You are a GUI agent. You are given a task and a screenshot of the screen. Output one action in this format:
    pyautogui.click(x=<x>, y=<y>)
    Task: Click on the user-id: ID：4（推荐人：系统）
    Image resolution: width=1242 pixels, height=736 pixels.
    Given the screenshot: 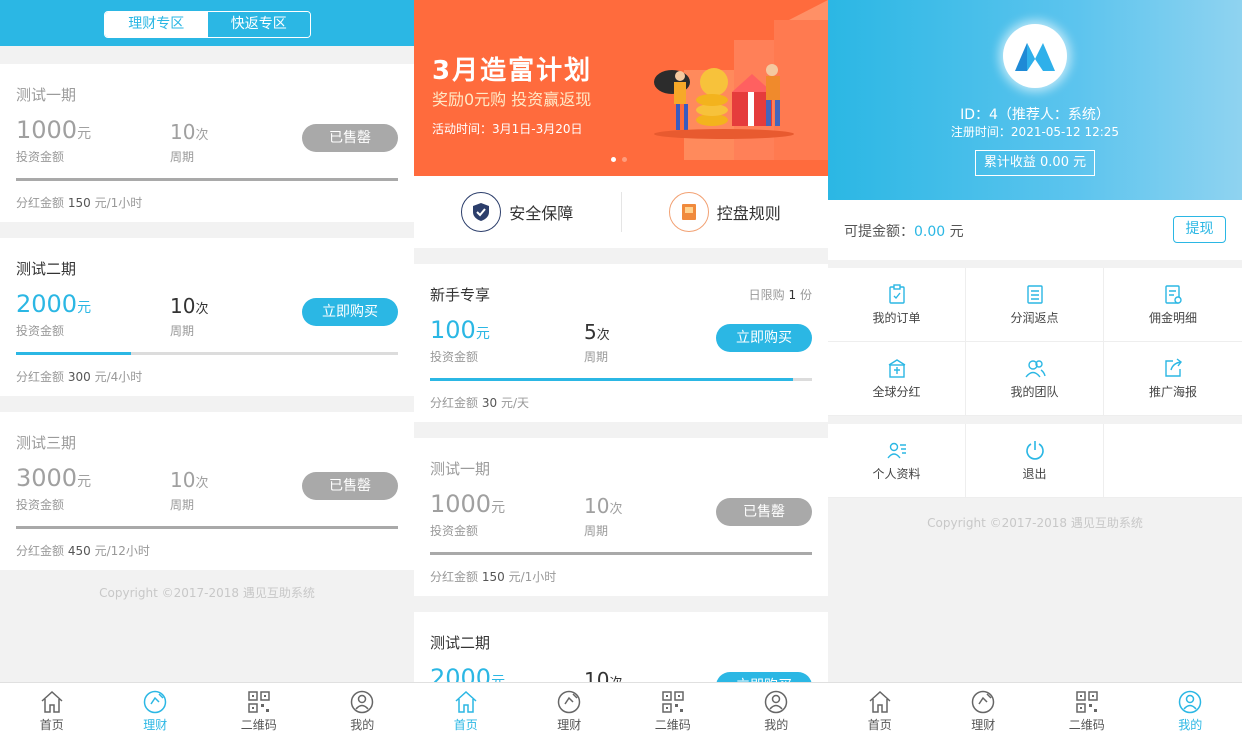 What is the action you would take?
    pyautogui.click(x=1035, y=115)
    